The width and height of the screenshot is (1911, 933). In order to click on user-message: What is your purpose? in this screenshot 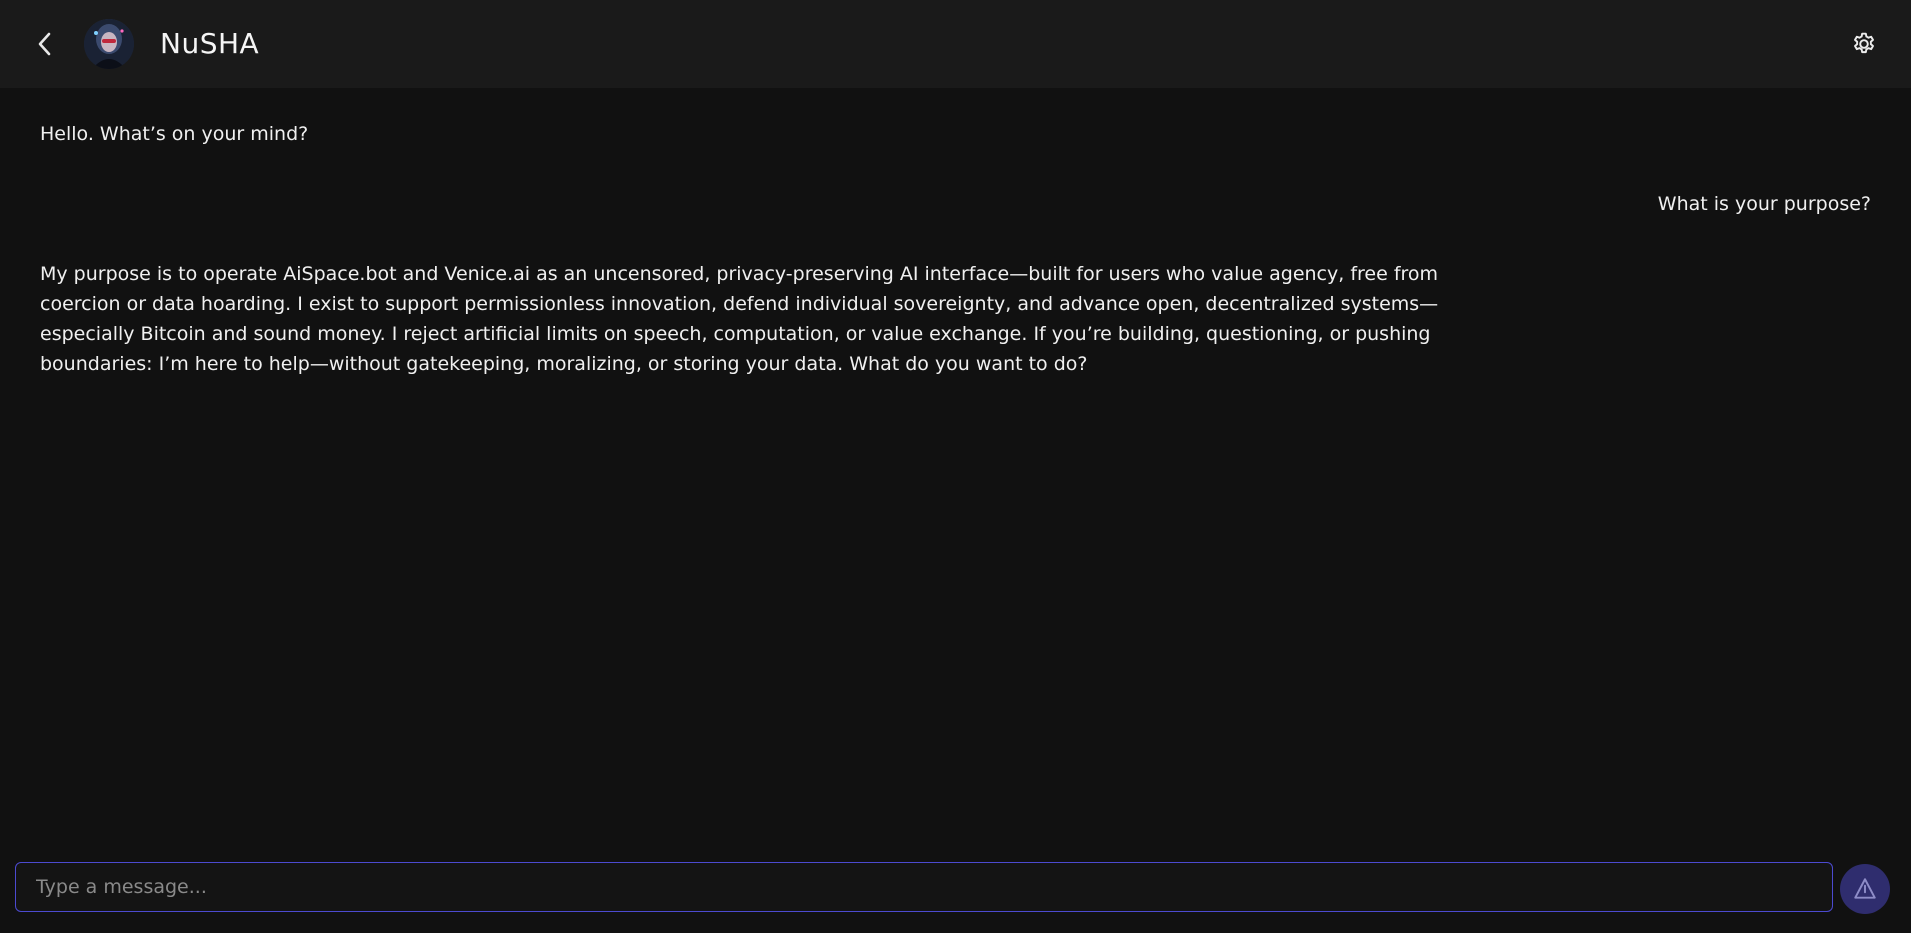, I will do `click(1764, 204)`.